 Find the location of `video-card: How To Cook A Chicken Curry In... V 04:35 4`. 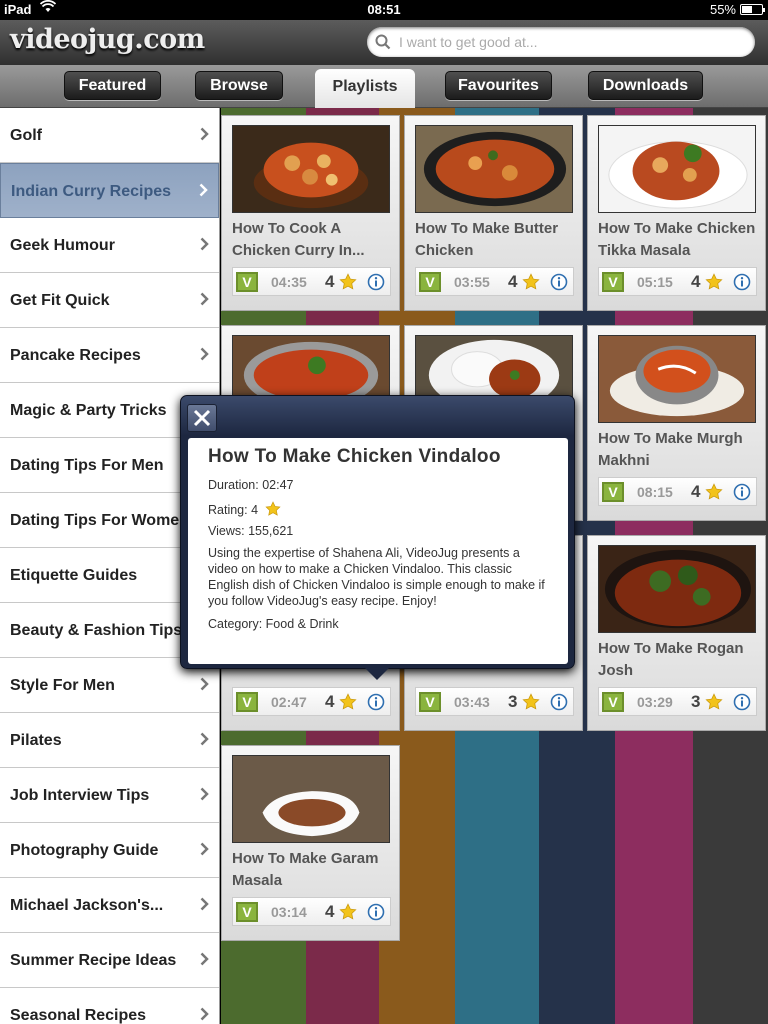

video-card: How To Cook A Chicken Curry In... V 04:35 4 is located at coordinates (310, 213).